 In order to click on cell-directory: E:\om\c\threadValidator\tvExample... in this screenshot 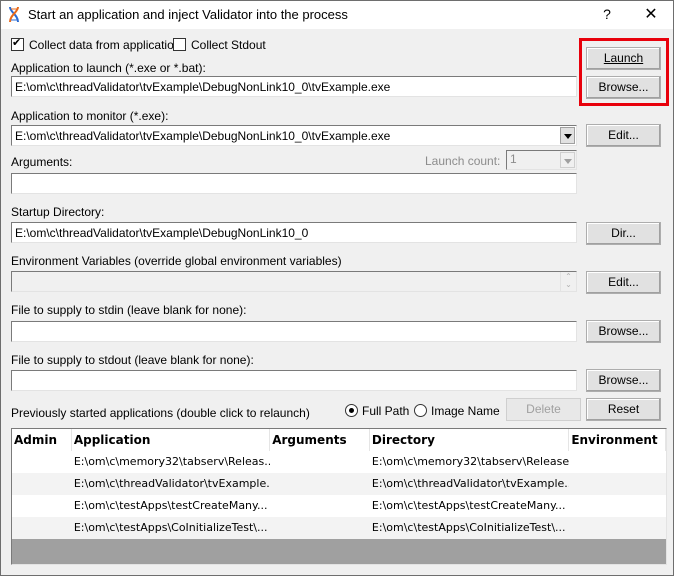, I will do `click(470, 483)`.